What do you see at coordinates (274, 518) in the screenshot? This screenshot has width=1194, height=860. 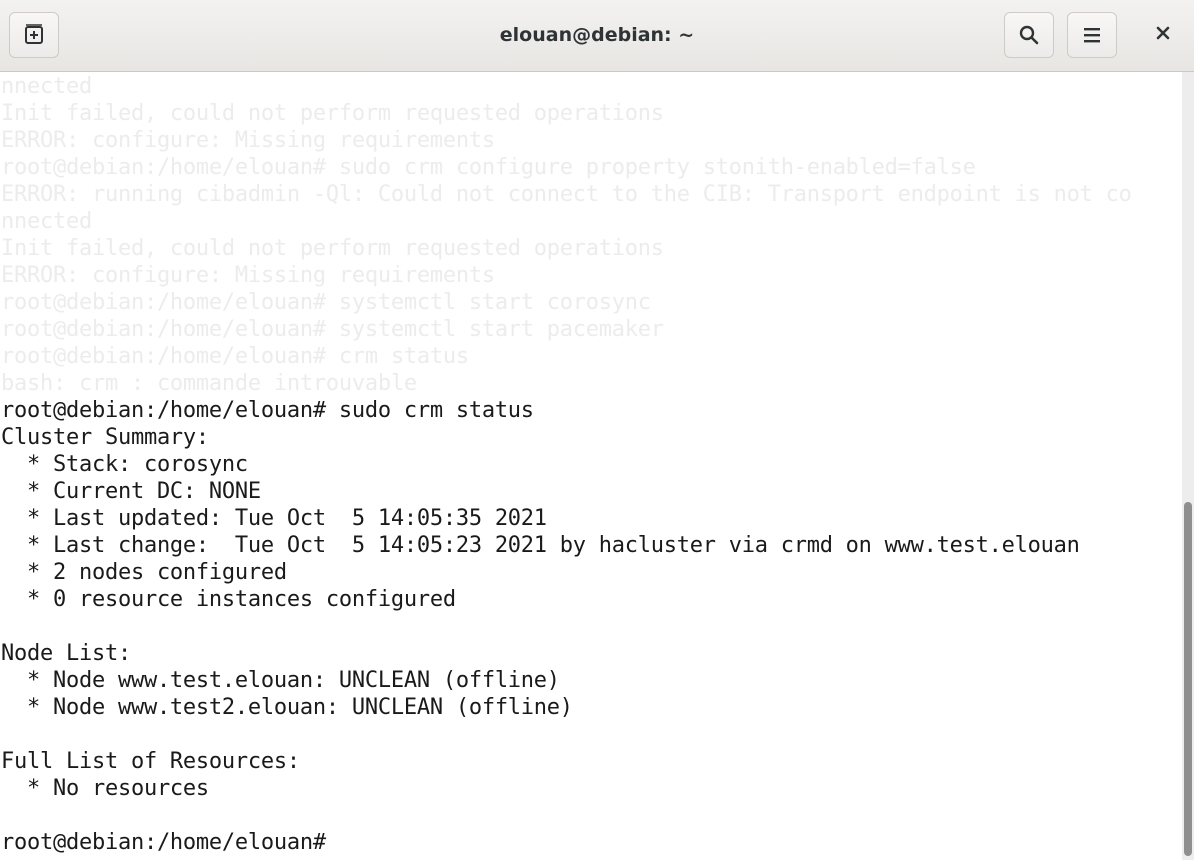 I see `output-line: * Last updated: Tue Oct 5 14:05:35 2021` at bounding box center [274, 518].